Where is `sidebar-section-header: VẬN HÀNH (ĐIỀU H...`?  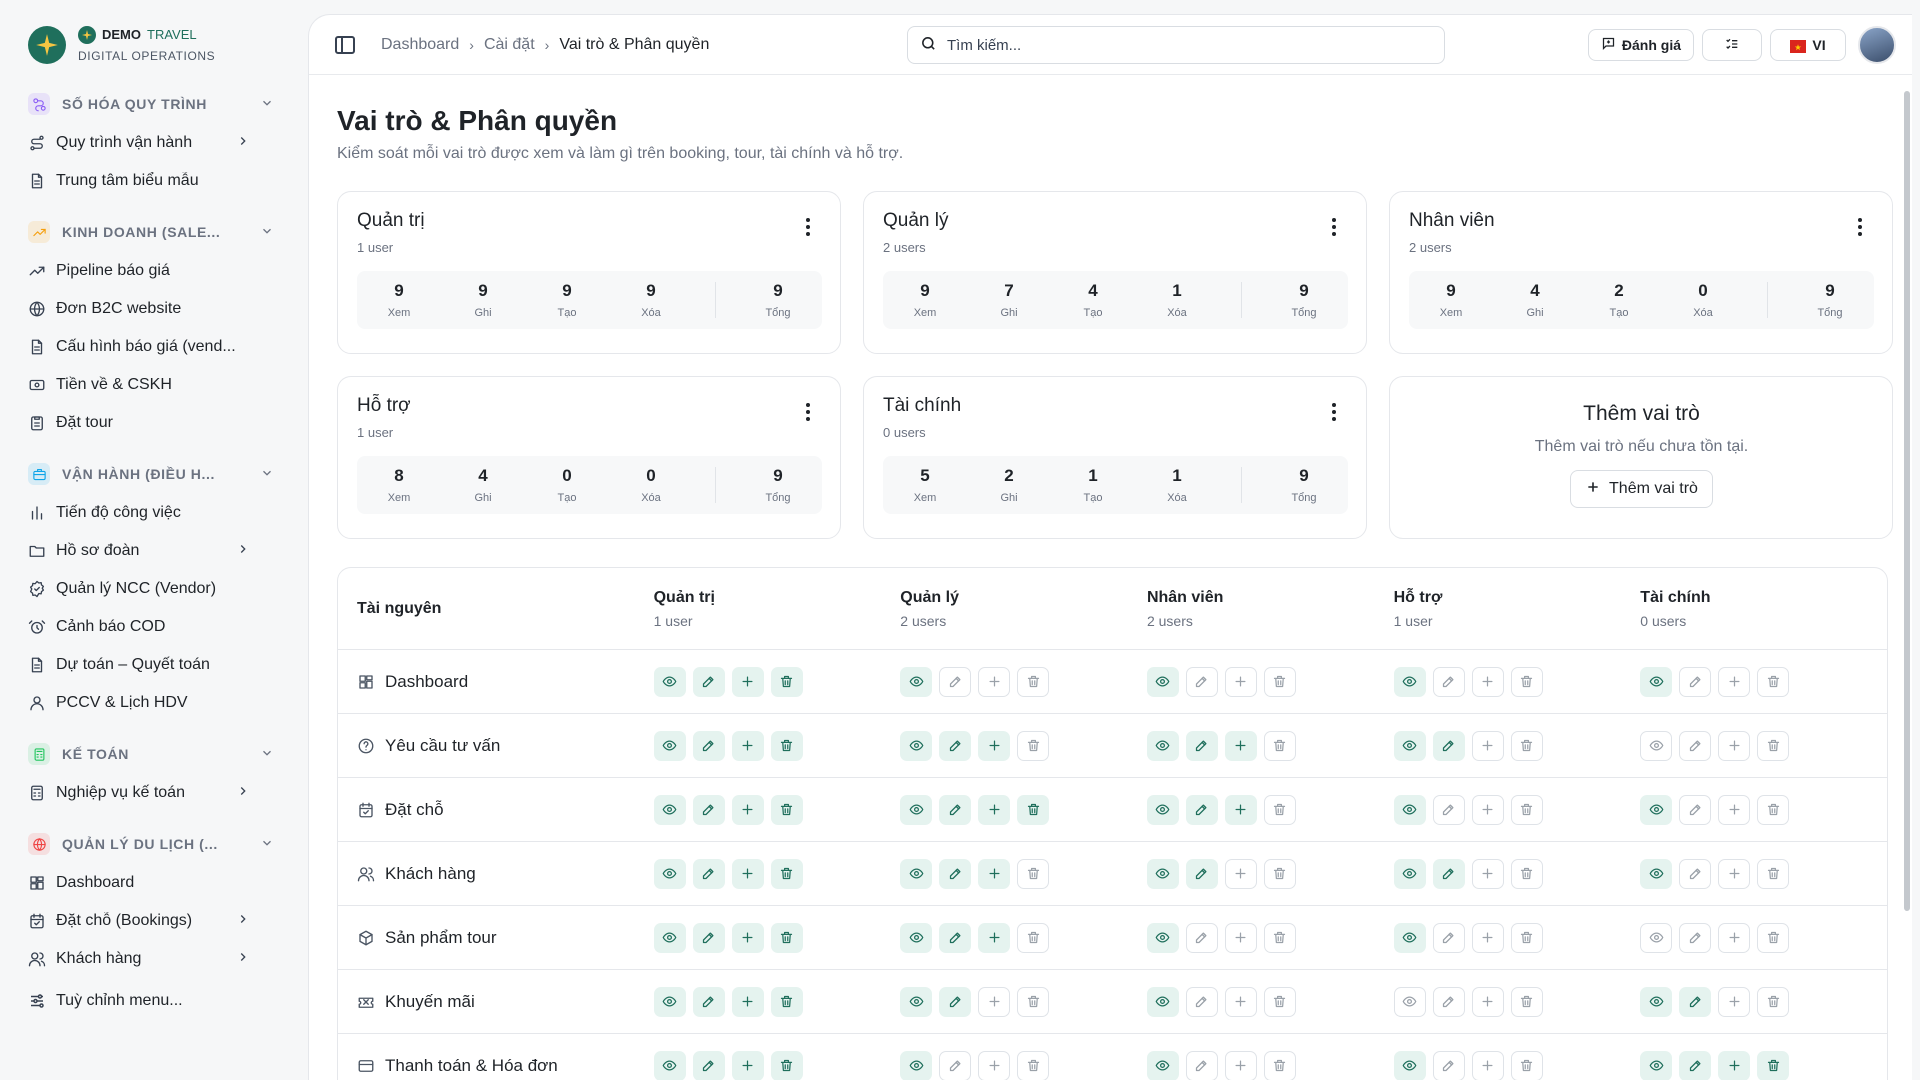 sidebar-section-header: VẬN HÀNH (ĐIỀU H... is located at coordinates (155, 474).